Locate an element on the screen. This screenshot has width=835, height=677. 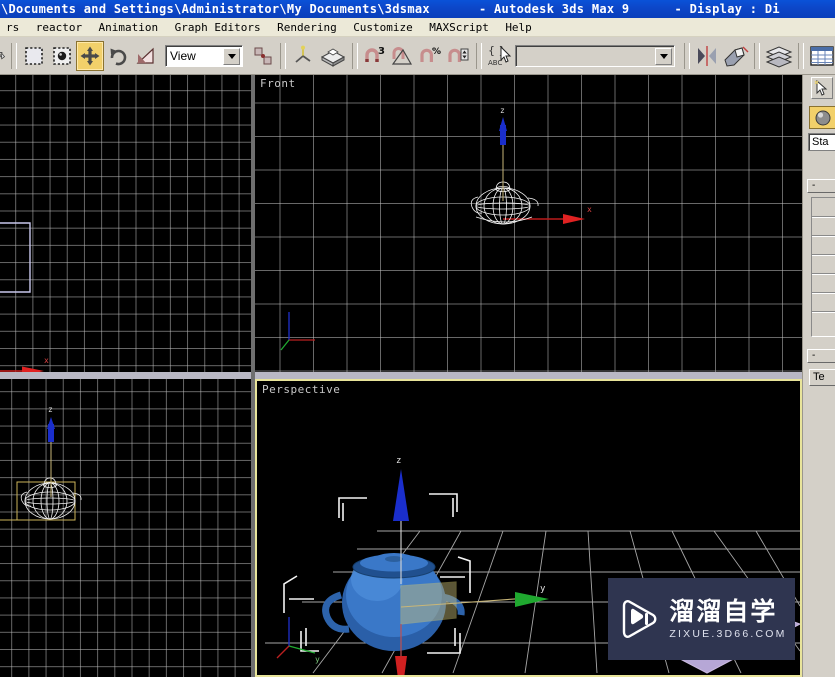
rotate-arrow-icon is located at coordinates (118, 56).